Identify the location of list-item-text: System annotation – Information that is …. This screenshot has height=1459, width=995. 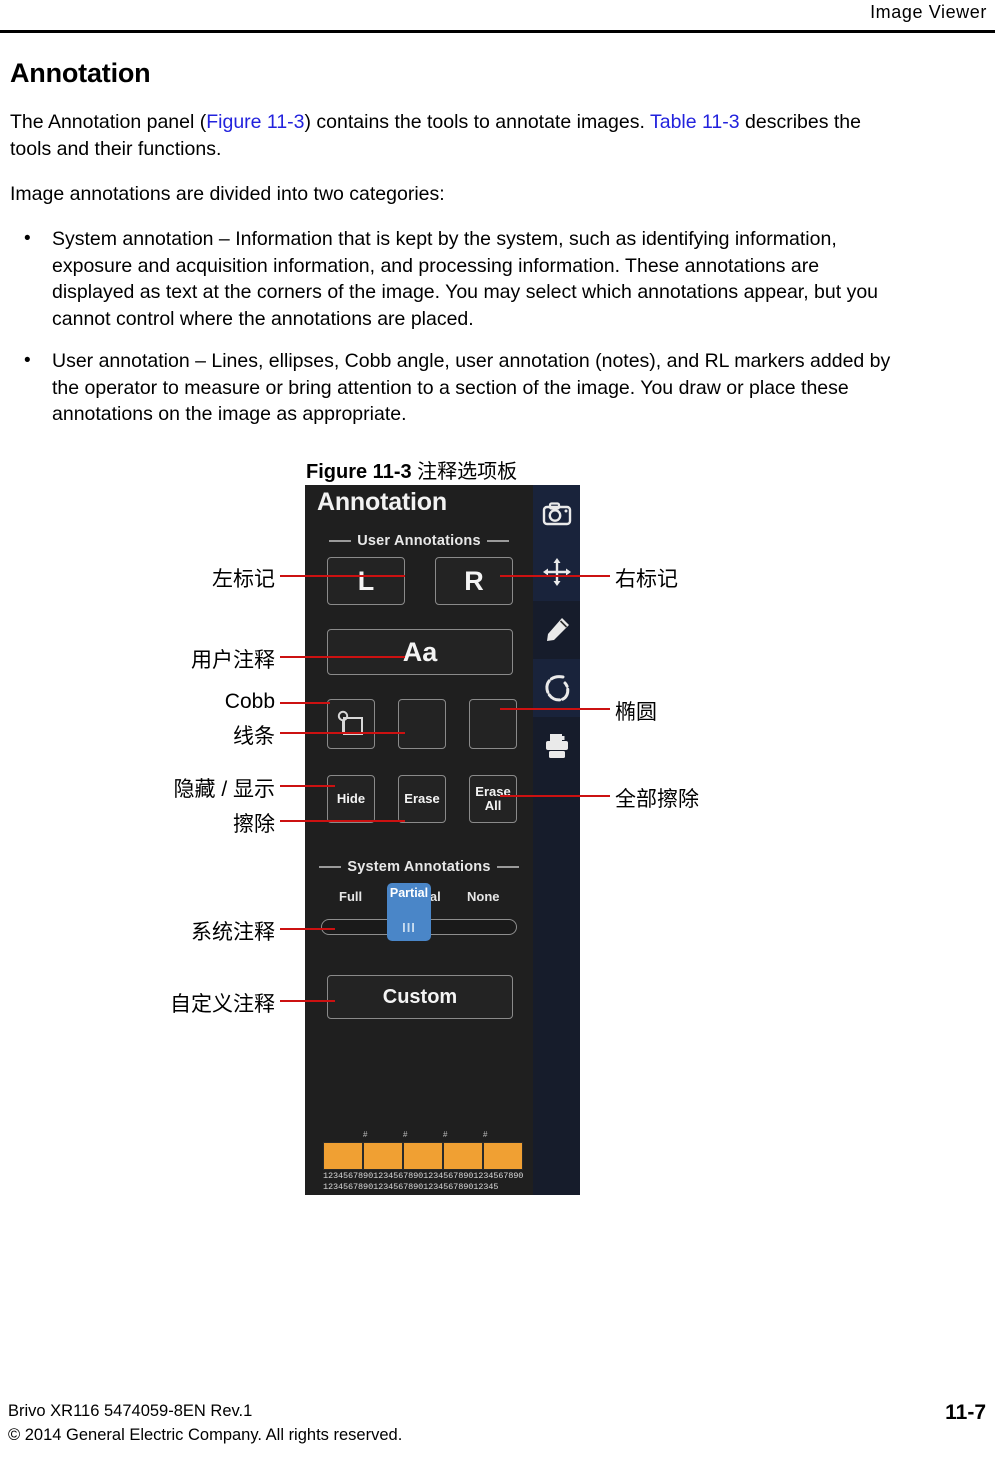
(465, 279).